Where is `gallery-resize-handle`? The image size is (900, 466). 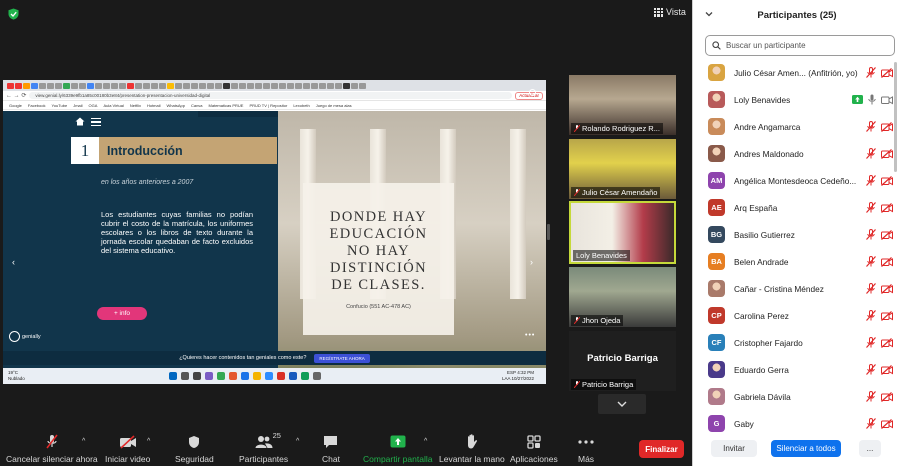
gallery-resize-handle is located at coordinates (548, 232).